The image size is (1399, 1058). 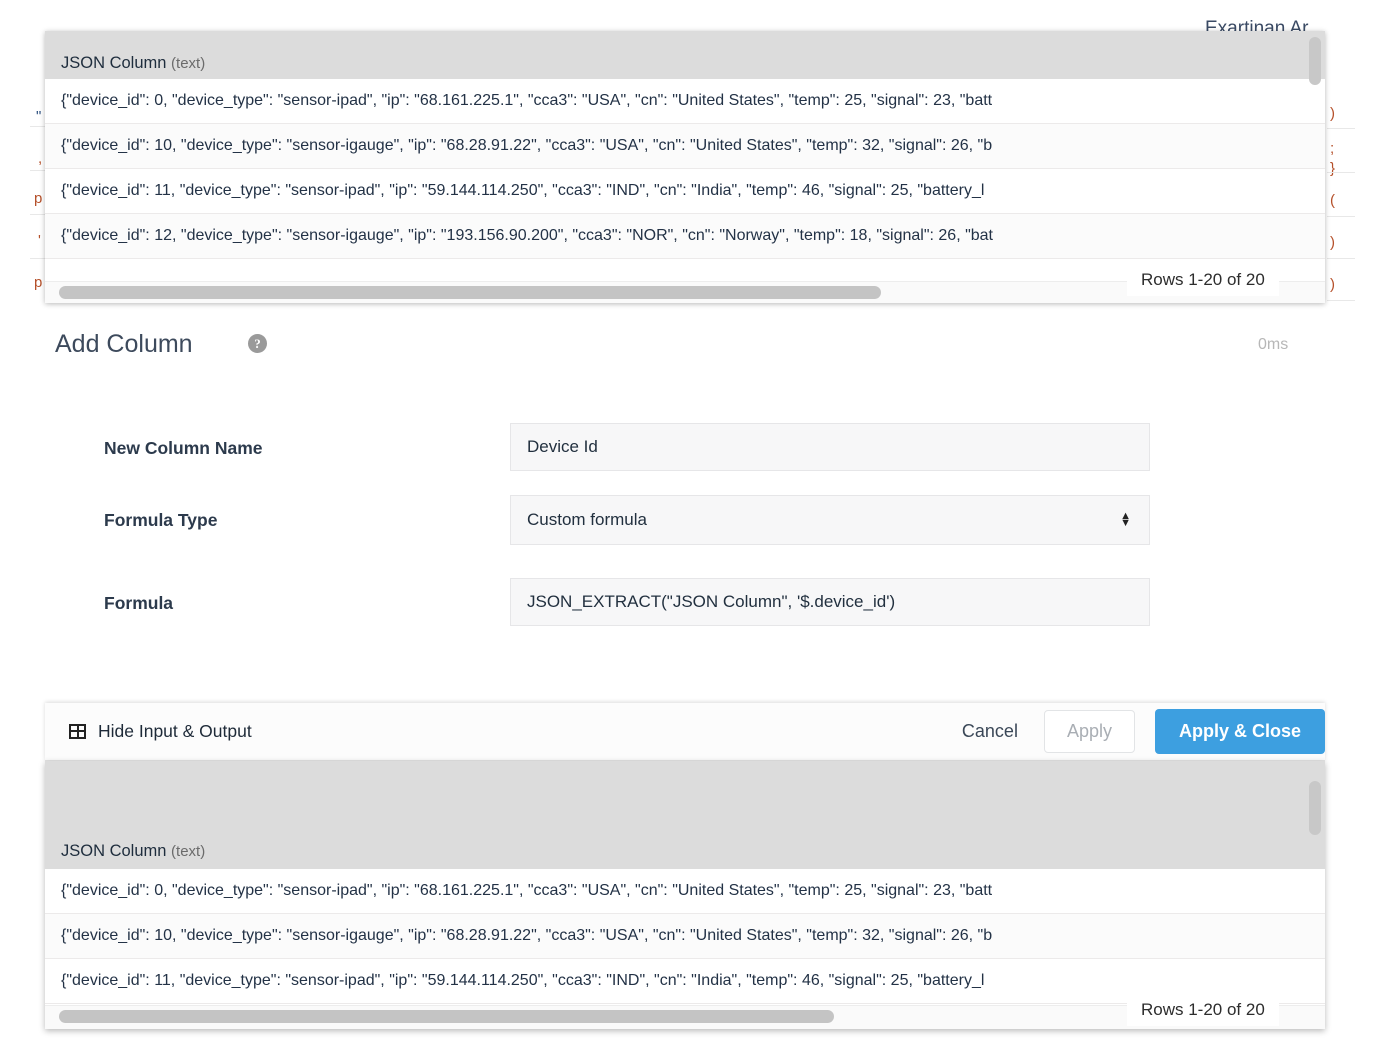 What do you see at coordinates (1239, 731) in the screenshot?
I see `apply-and-close-button: Apply & Close` at bounding box center [1239, 731].